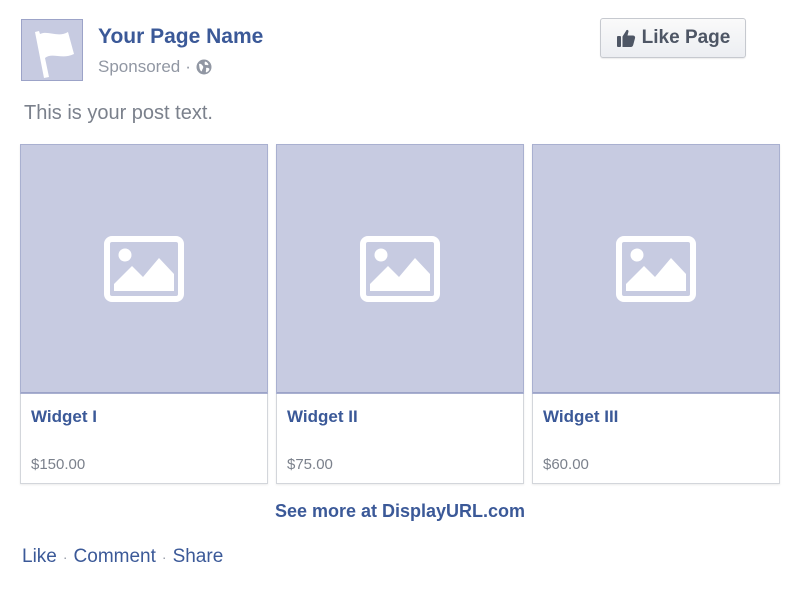 The height and width of the screenshot is (590, 800). What do you see at coordinates (39, 556) in the screenshot?
I see `like-link: Like` at bounding box center [39, 556].